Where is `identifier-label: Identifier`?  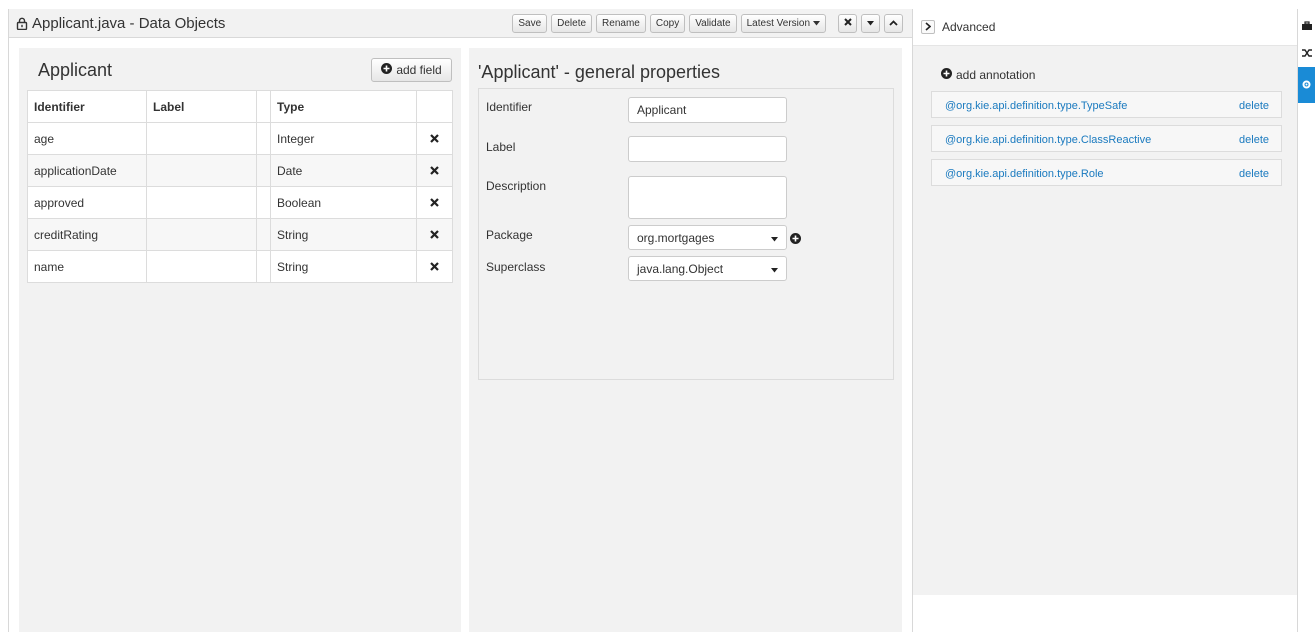
identifier-label: Identifier is located at coordinates (509, 107).